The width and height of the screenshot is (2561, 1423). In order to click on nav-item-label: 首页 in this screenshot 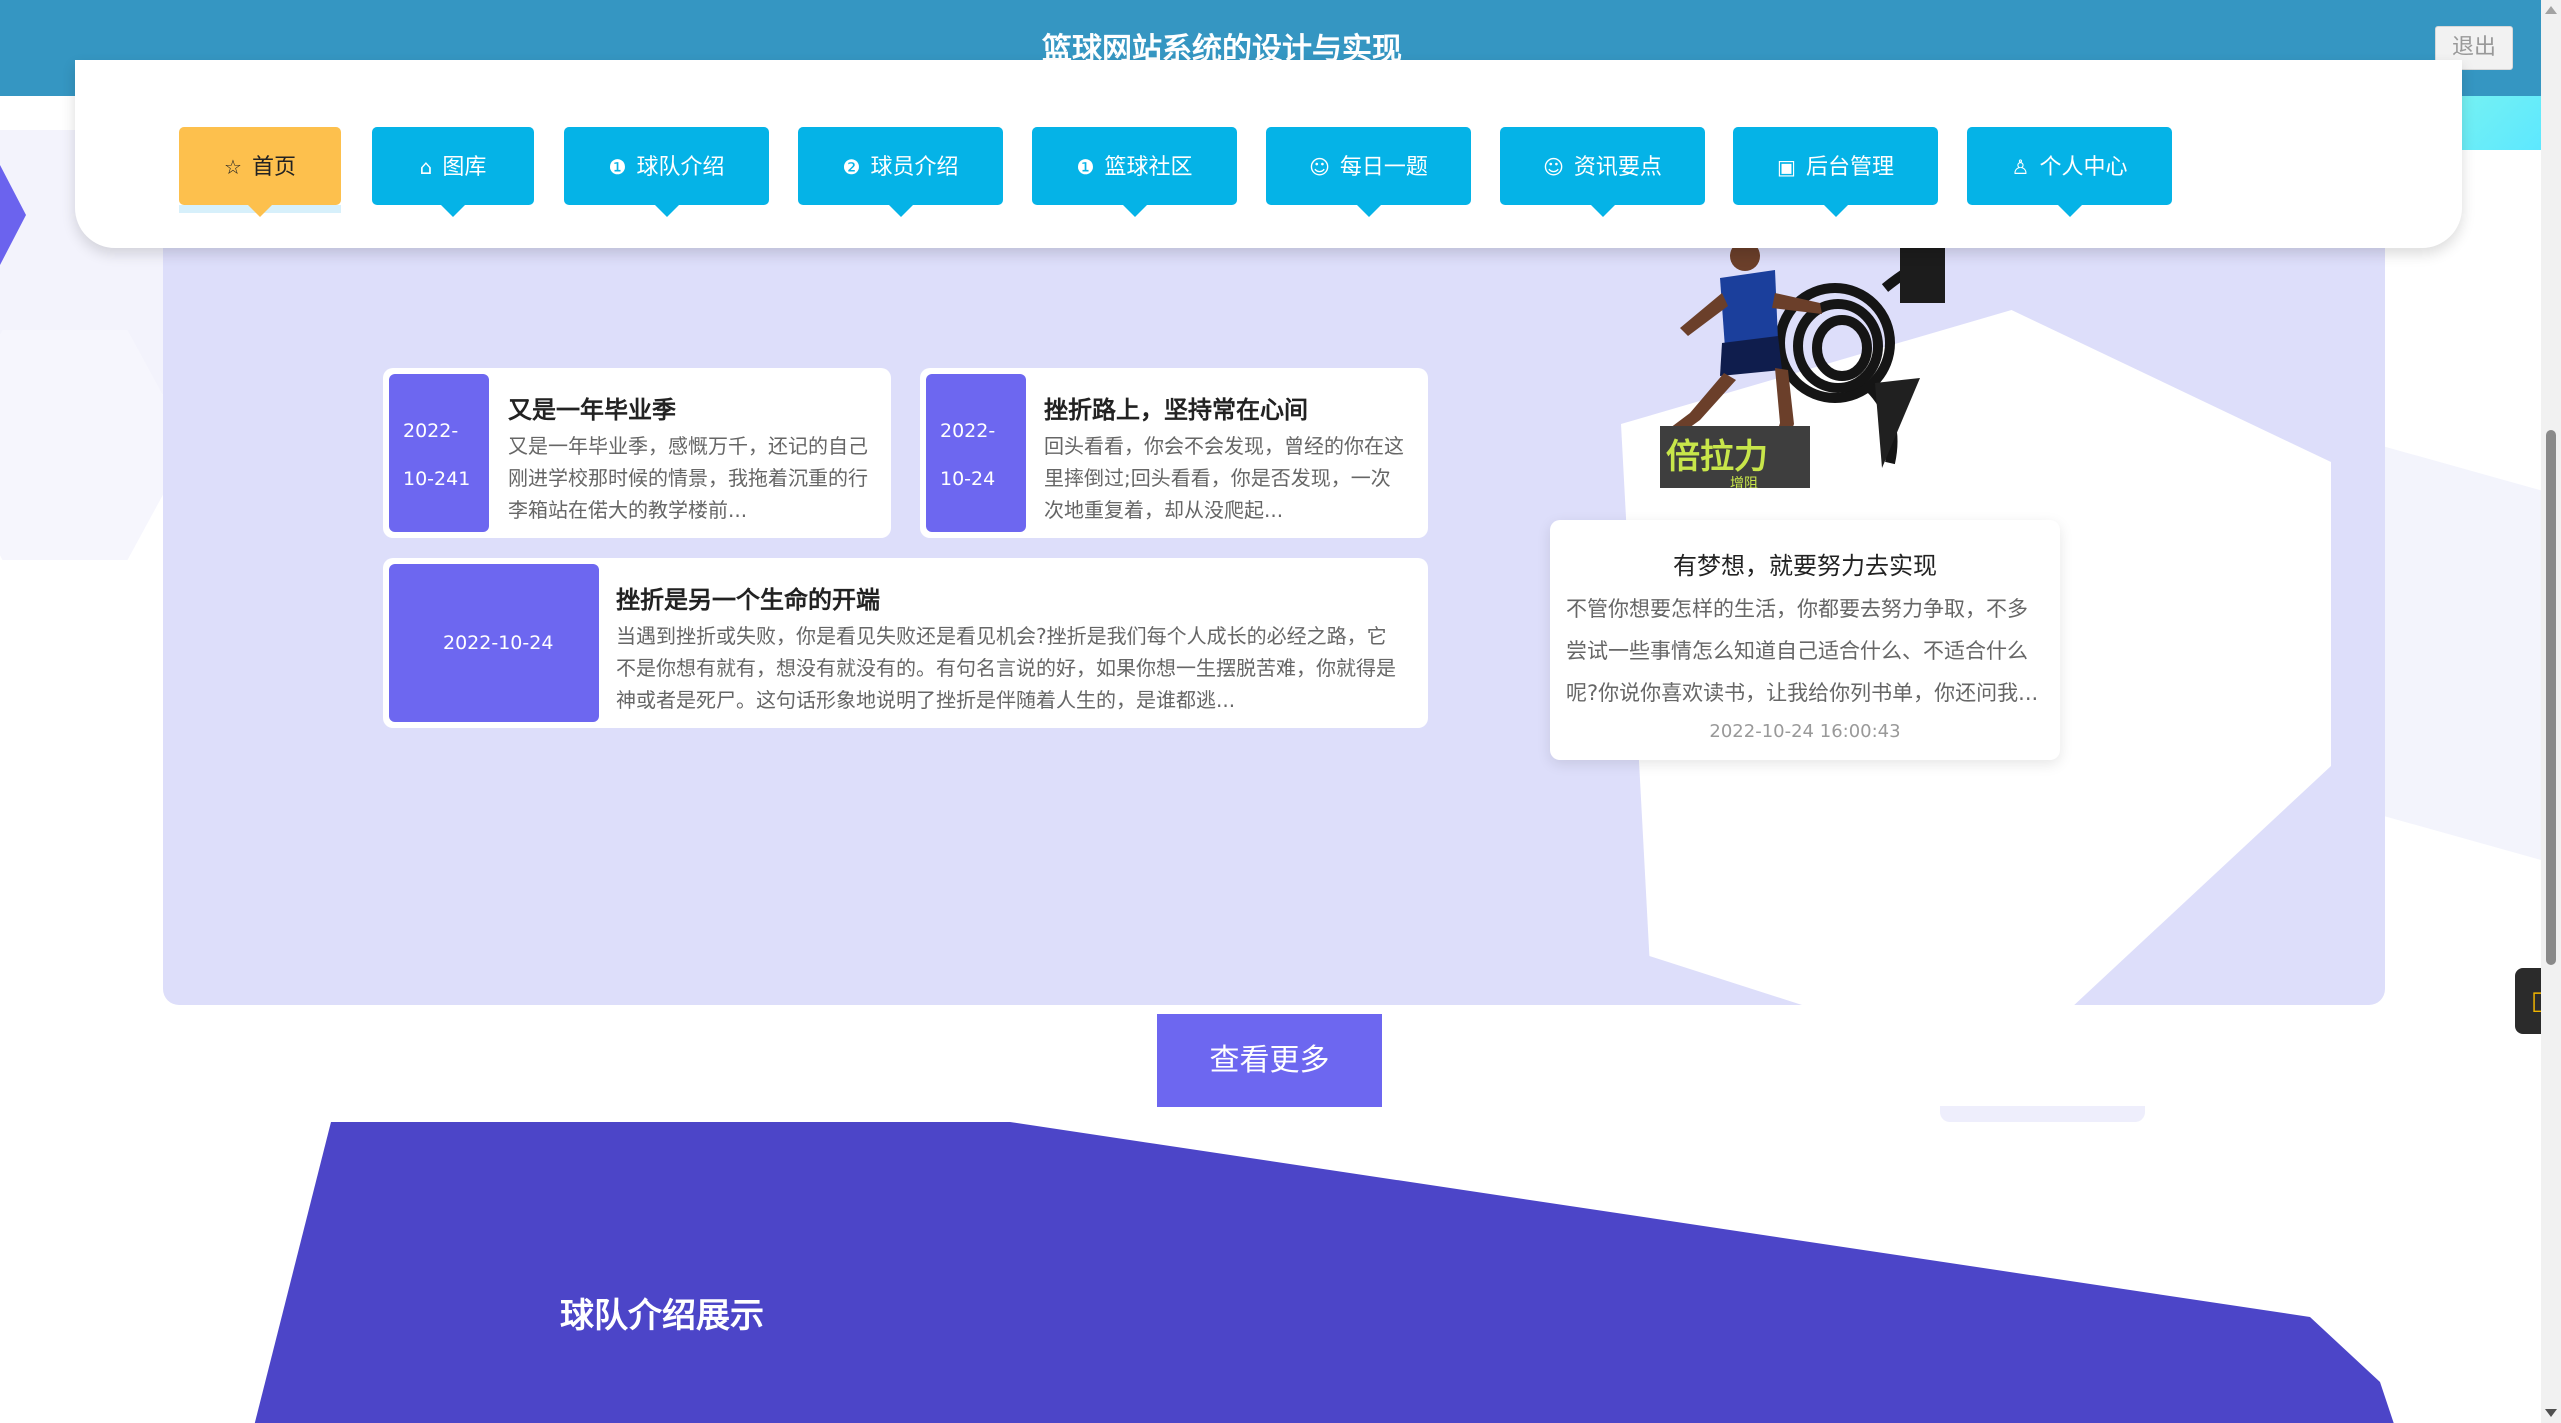, I will do `click(273, 167)`.